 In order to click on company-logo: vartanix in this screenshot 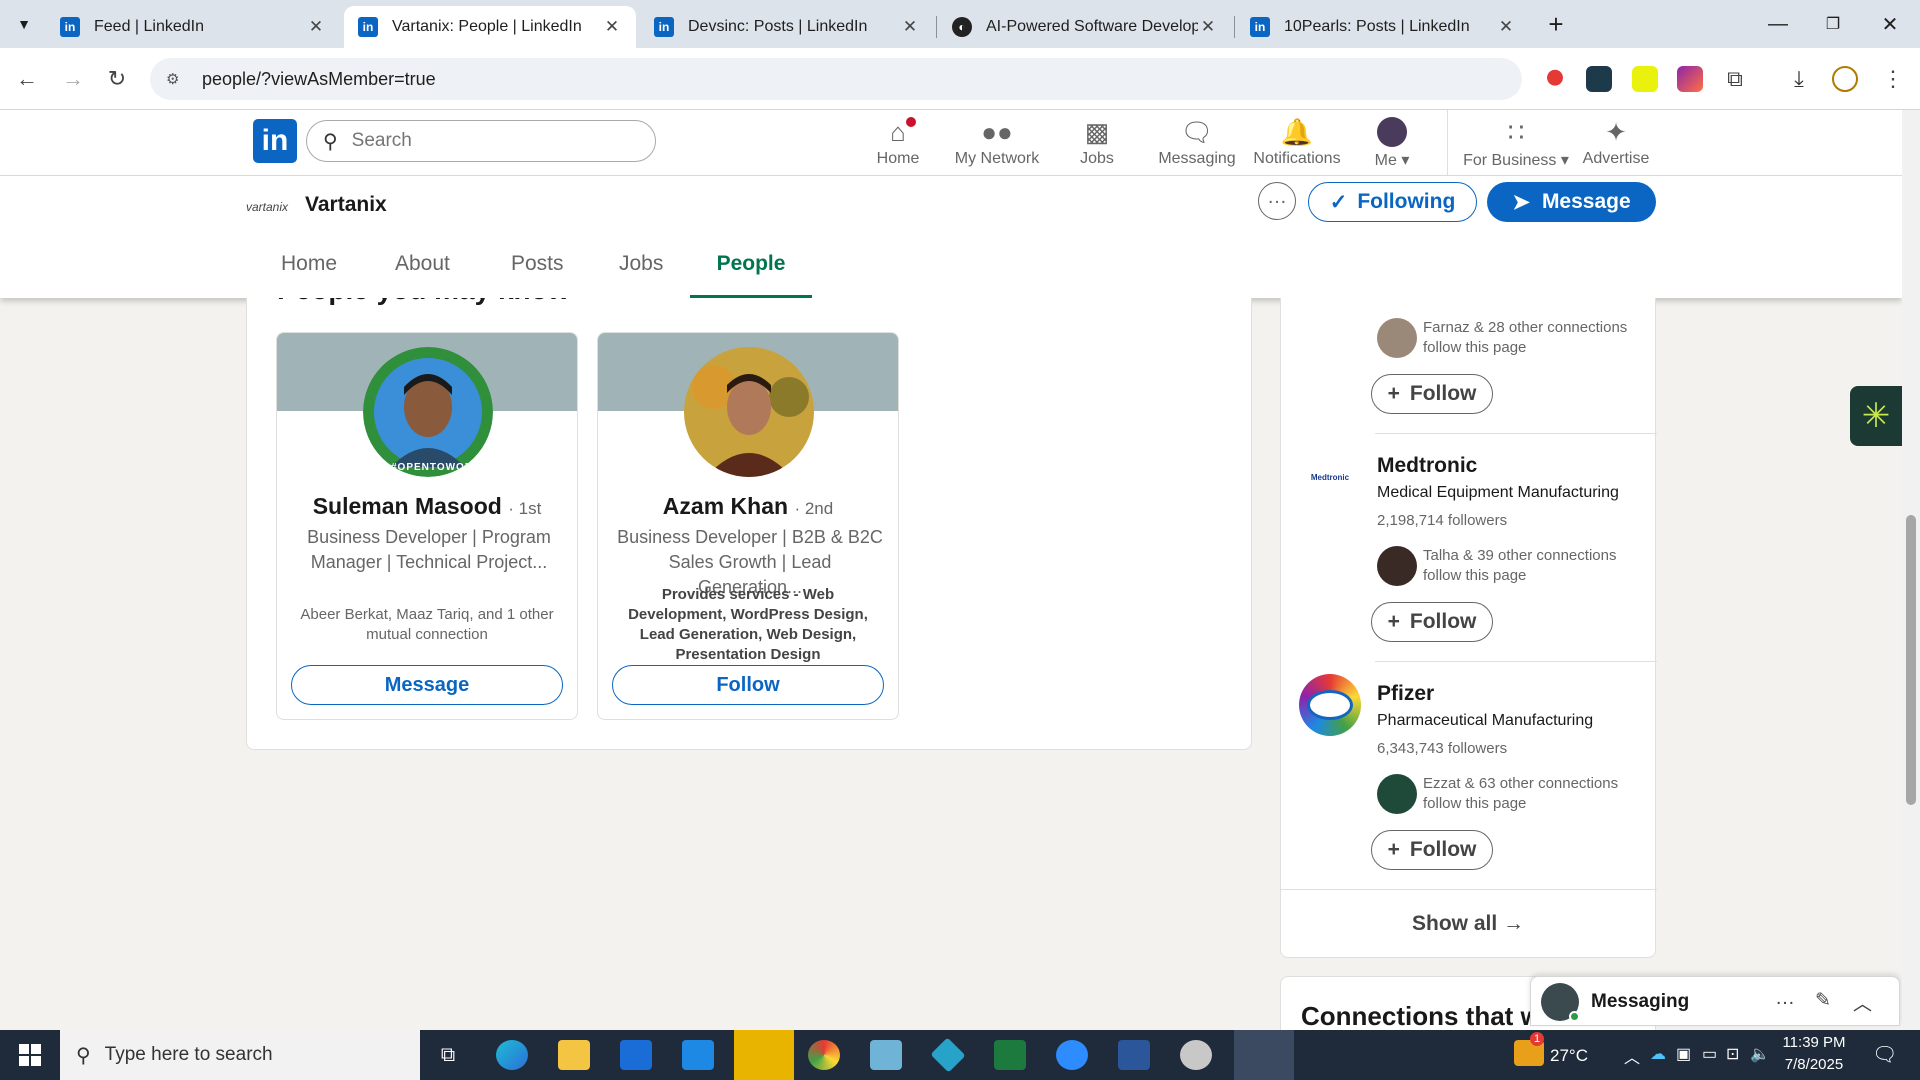, I will do `click(267, 207)`.